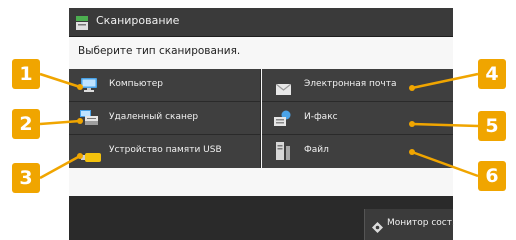  What do you see at coordinates (492, 176) in the screenshot?
I see `callout-badge-6: 6` at bounding box center [492, 176].